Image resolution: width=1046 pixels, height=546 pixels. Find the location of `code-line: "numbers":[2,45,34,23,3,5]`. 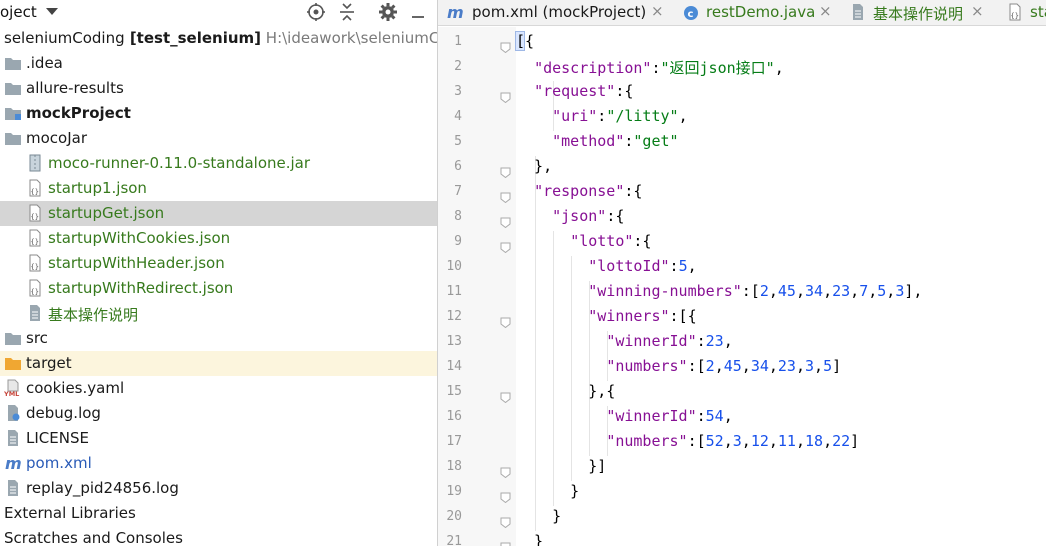

code-line: "numbers":[2,45,34,23,3,5] is located at coordinates (678, 369).